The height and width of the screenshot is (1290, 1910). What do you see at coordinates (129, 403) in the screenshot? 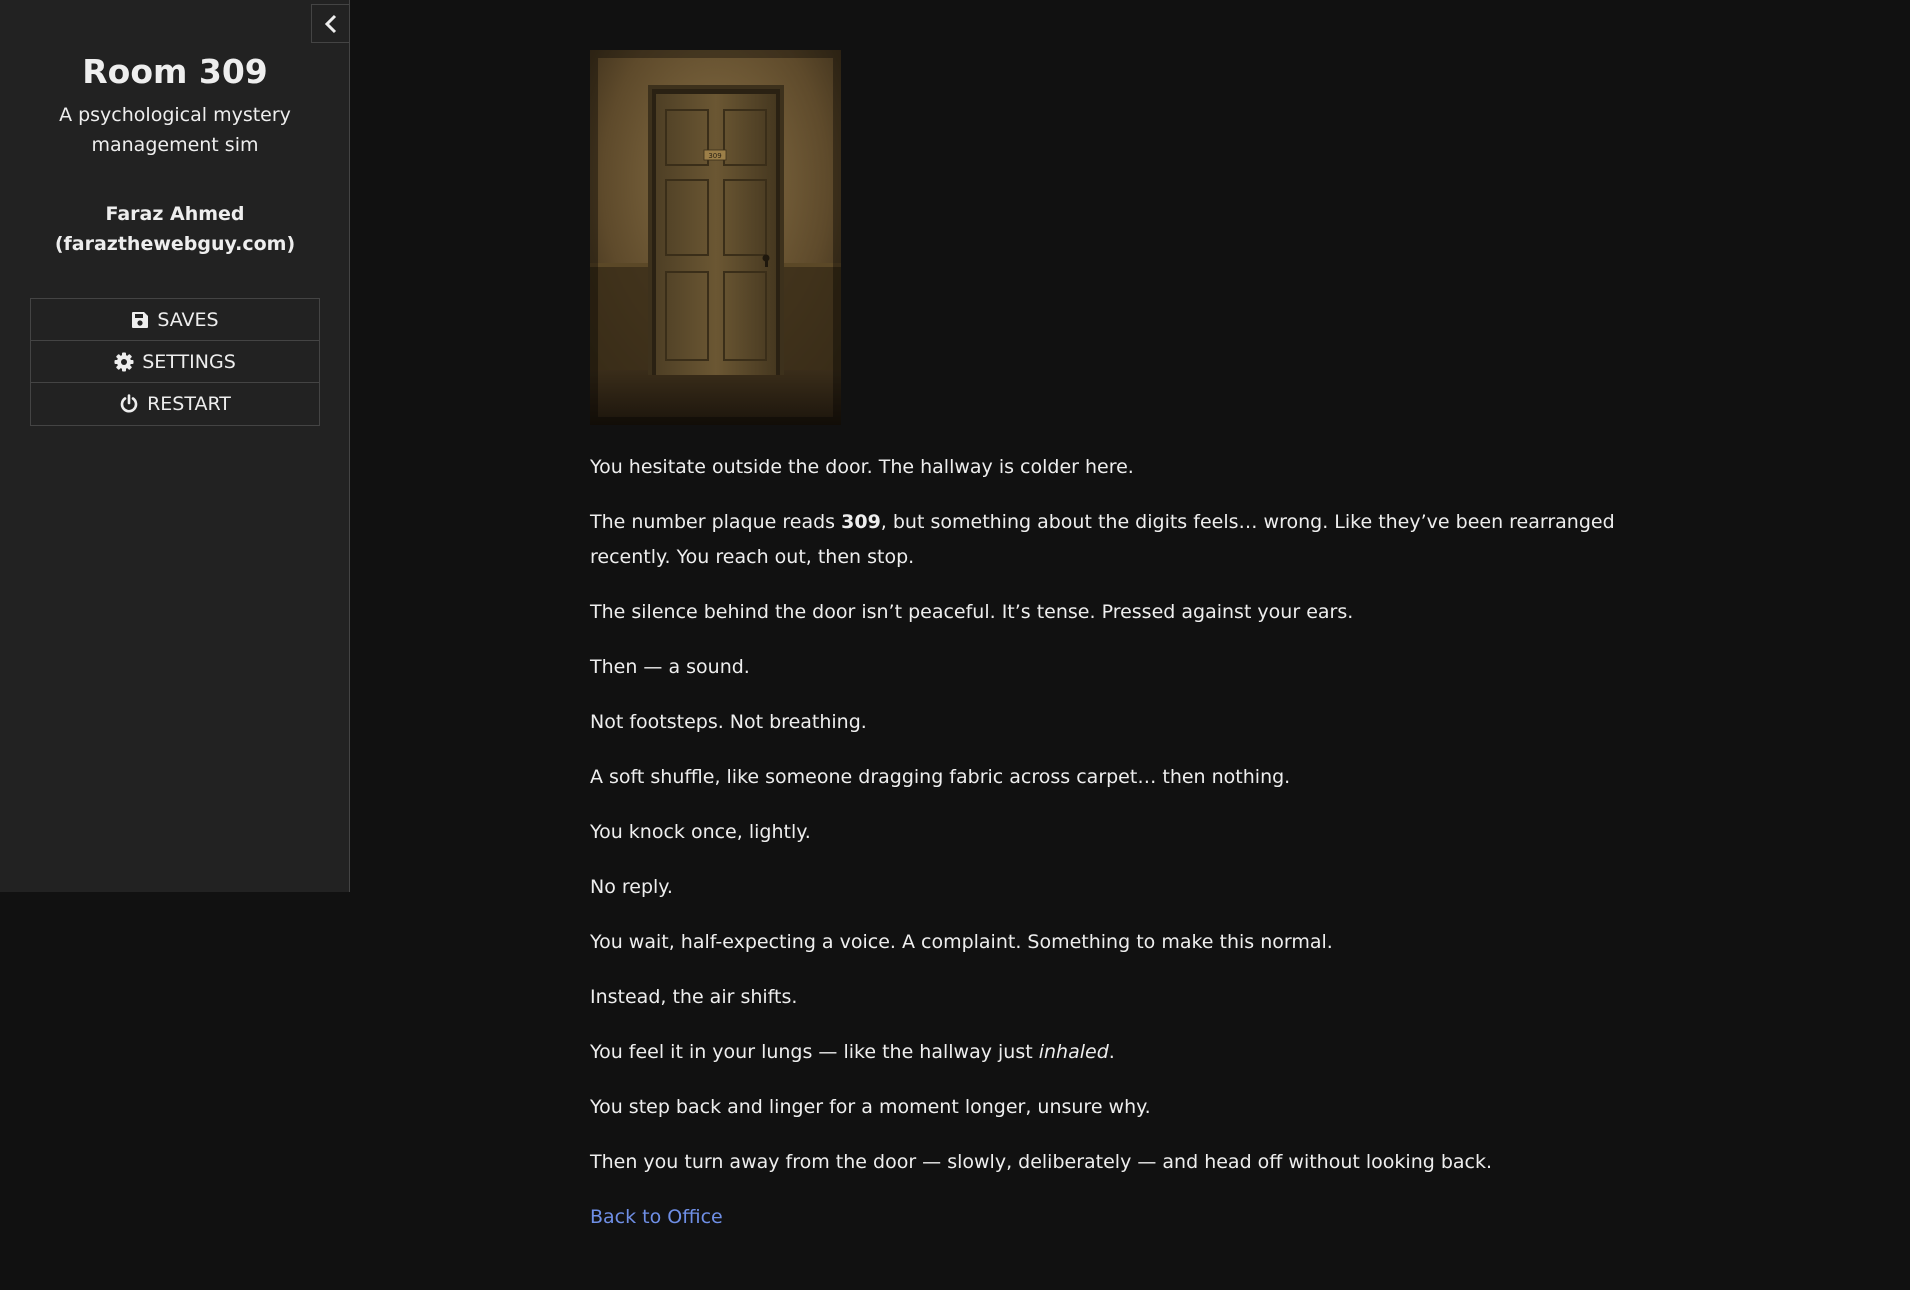
I see `power-icon` at bounding box center [129, 403].